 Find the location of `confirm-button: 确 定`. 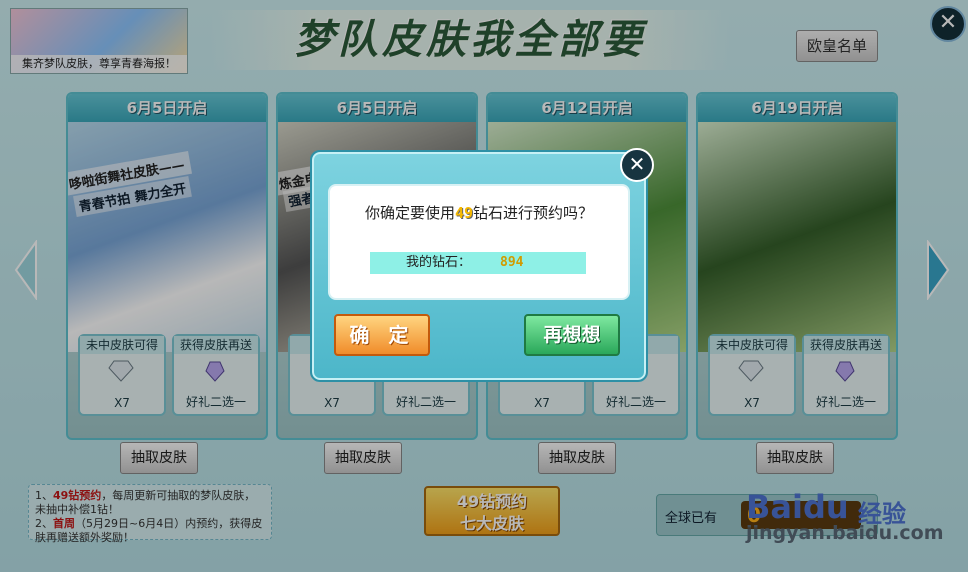

confirm-button: 确 定 is located at coordinates (382, 335).